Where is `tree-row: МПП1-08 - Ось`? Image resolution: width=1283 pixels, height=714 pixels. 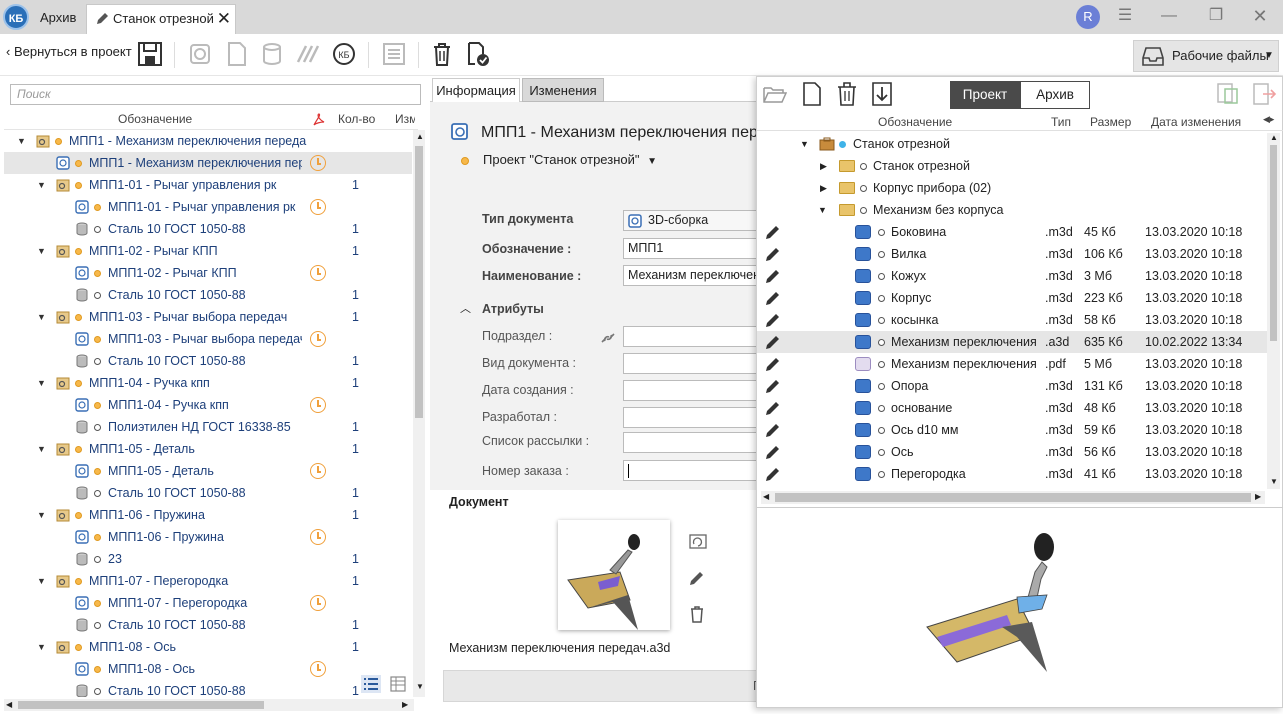 tree-row: МПП1-08 - Ось is located at coordinates (208, 669).